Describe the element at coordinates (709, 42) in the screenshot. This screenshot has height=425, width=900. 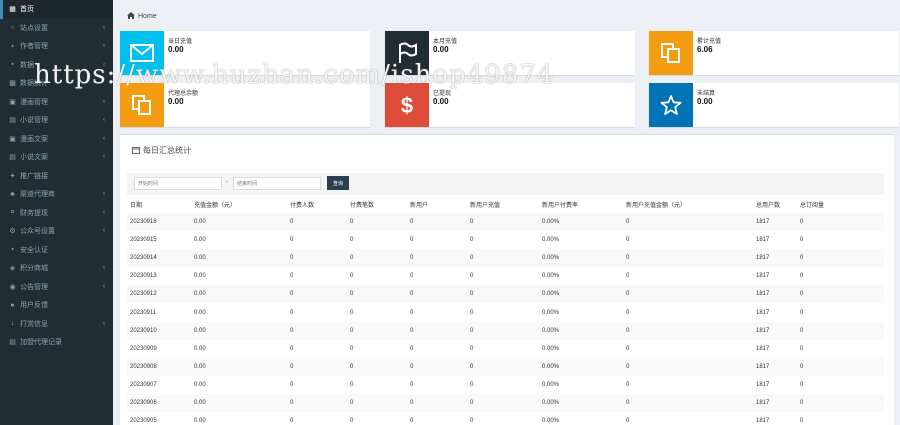
I see `card-label: 累计充值` at that location.